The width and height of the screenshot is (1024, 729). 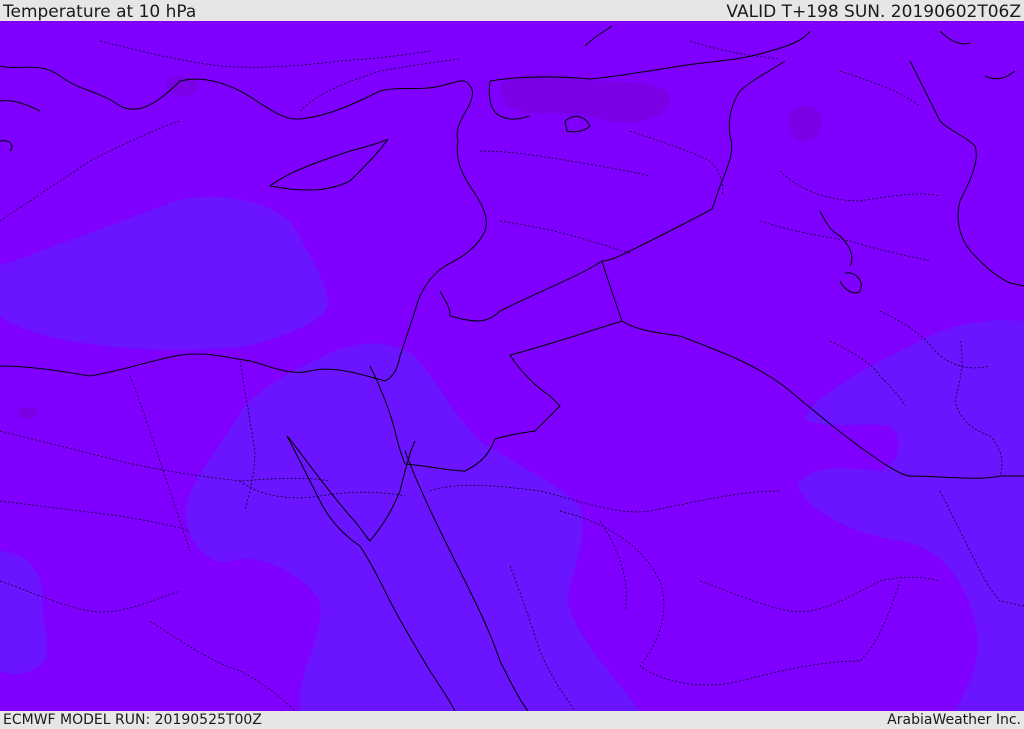 What do you see at coordinates (873, 12) in the screenshot?
I see `valid-time: VALID T+198 SUN. 20190602T06Z` at bounding box center [873, 12].